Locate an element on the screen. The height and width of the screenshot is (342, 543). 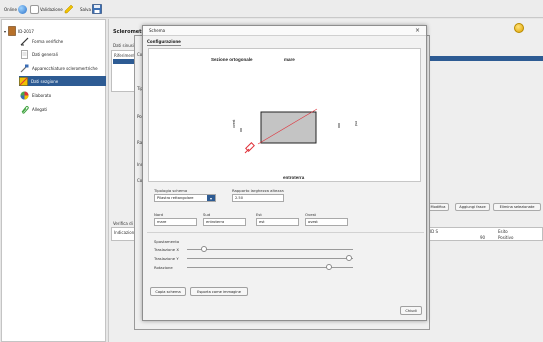
top-orientation-label: mare is located at coordinates (289, 59).